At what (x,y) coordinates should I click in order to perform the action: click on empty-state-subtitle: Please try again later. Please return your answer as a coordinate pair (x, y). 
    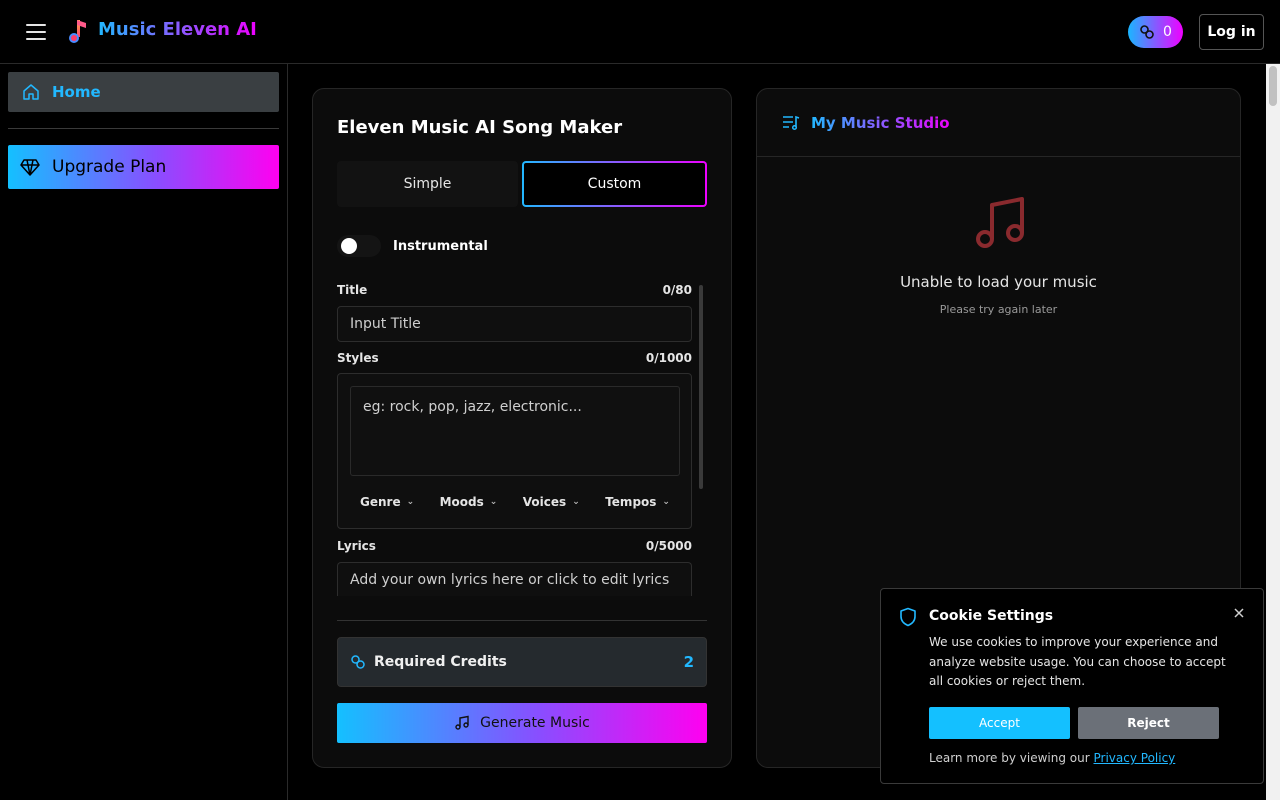
    Looking at the image, I should click on (998, 309).